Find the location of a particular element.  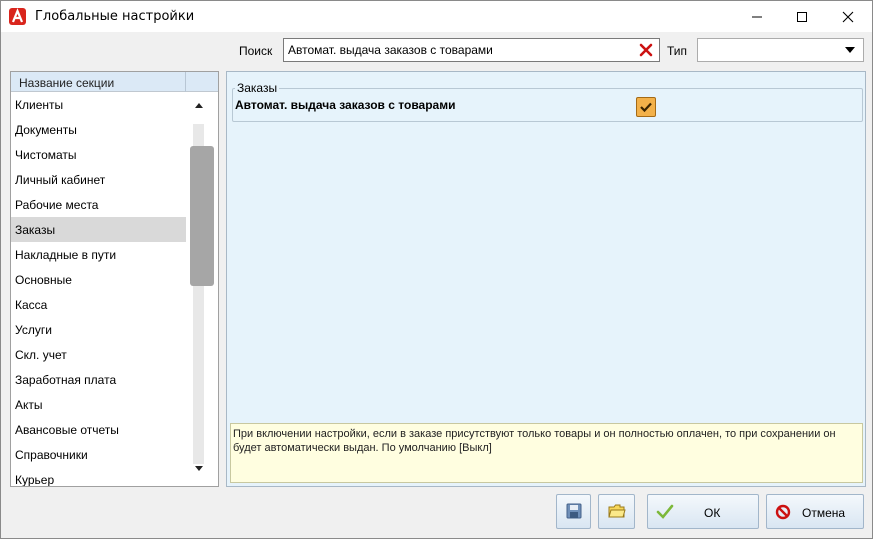

search-input-value: Автомат. выдача заказов с товарами is located at coordinates (390, 50).